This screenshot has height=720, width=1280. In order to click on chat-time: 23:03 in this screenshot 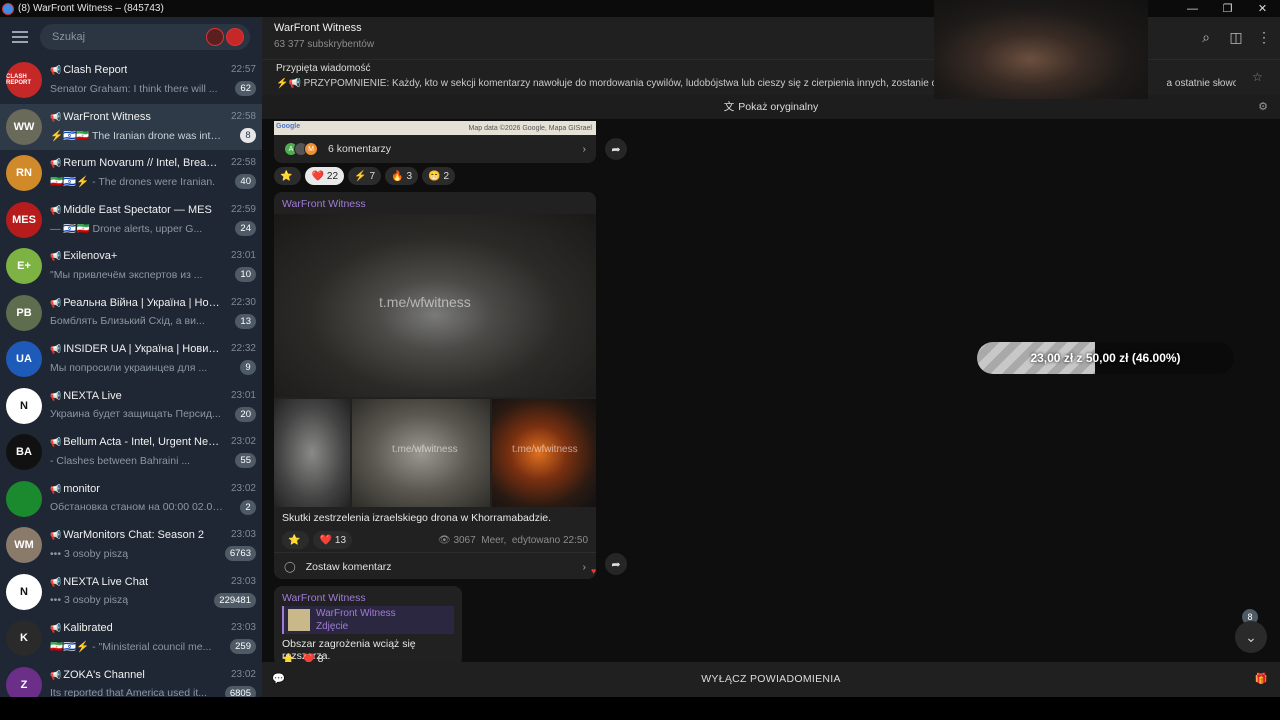, I will do `click(243, 628)`.